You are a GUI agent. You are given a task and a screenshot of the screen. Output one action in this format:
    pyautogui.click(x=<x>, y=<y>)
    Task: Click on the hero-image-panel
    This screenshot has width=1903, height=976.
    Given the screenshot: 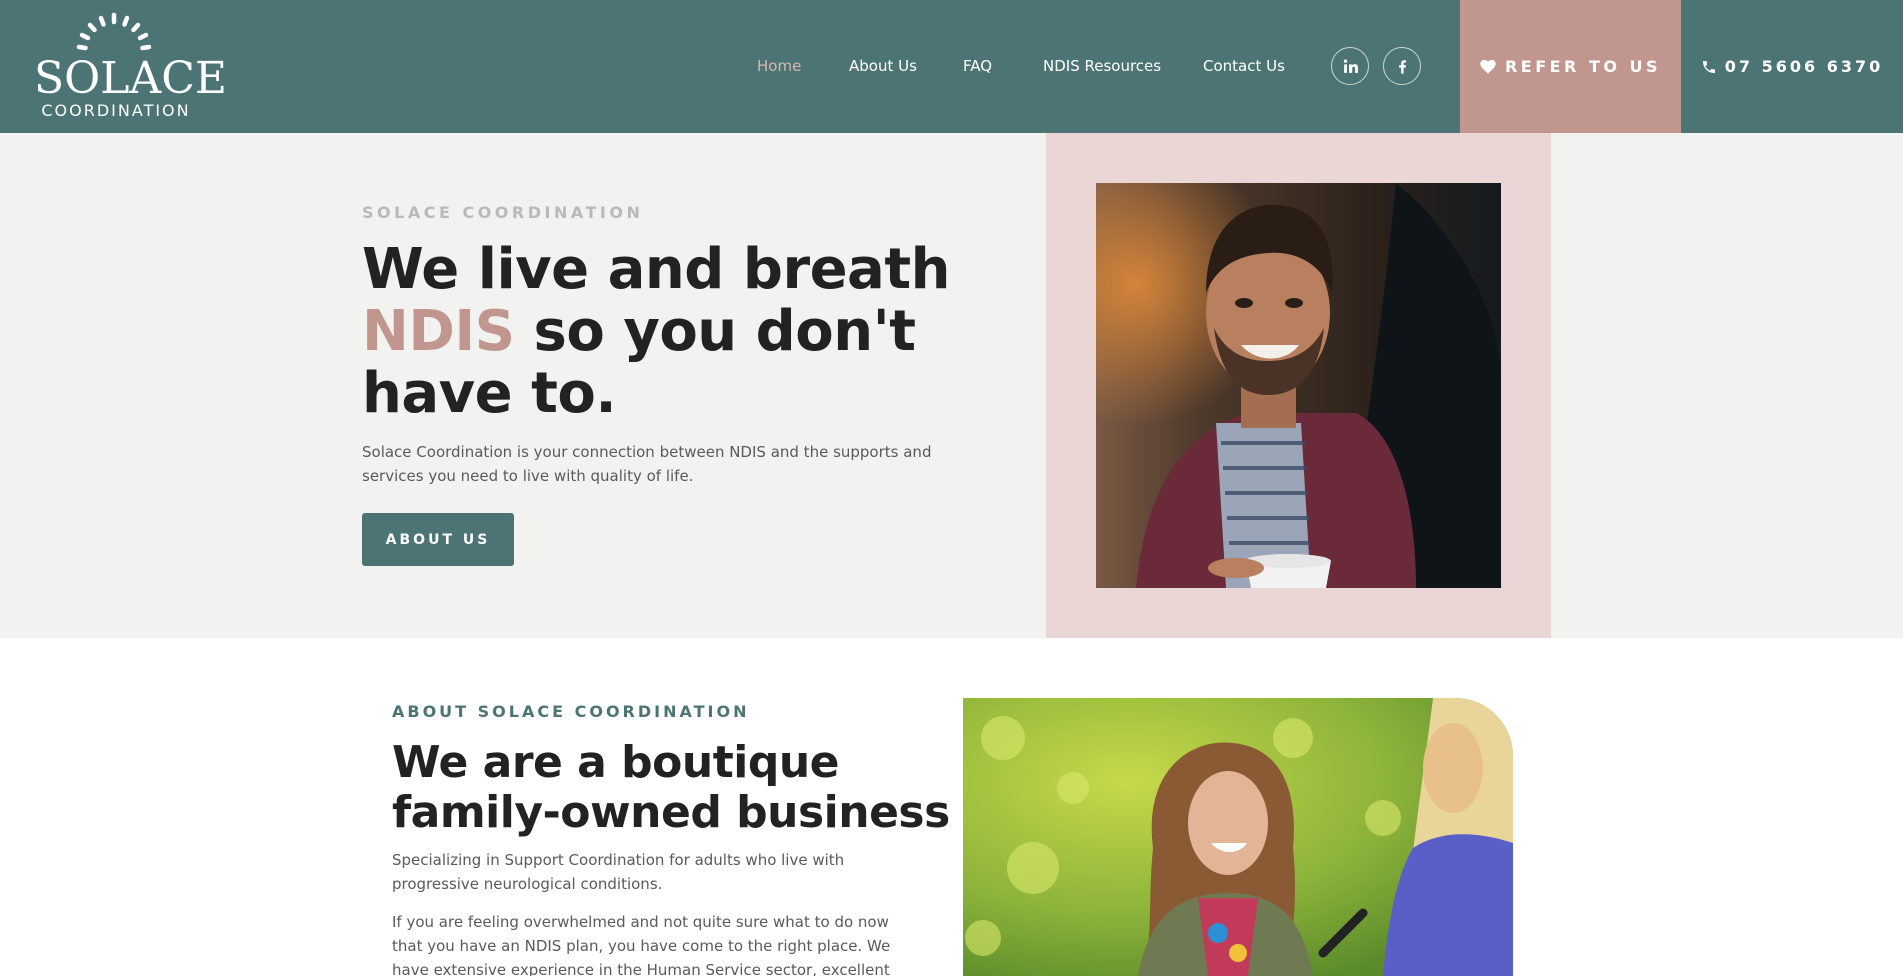 What is the action you would take?
    pyautogui.click(x=1298, y=385)
    